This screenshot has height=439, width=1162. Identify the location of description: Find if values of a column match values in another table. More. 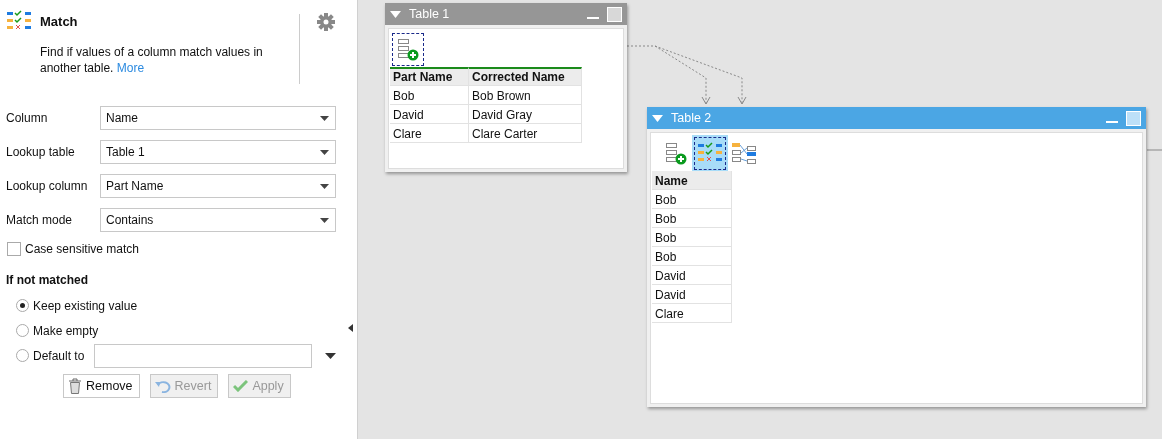
(151, 60).